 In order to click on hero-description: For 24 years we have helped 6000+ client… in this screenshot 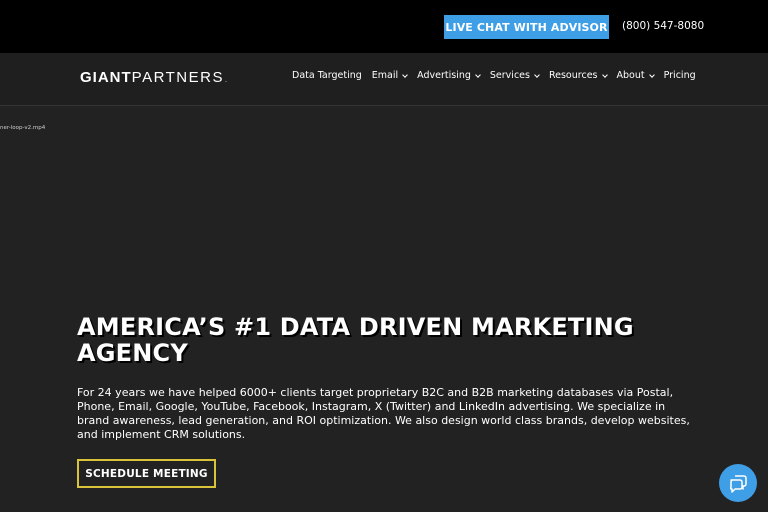, I will do `click(383, 413)`.